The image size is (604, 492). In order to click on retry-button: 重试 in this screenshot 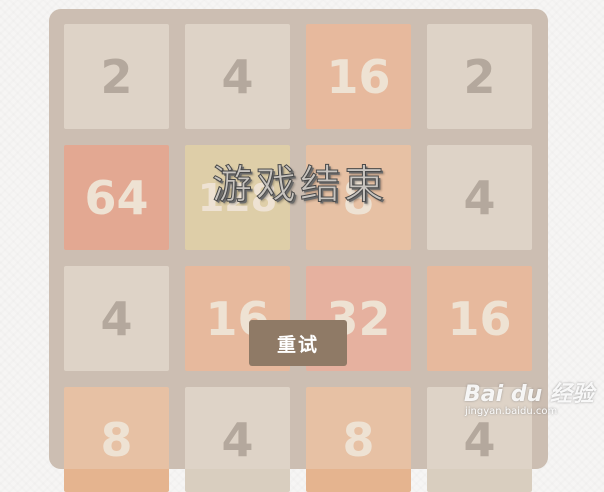, I will do `click(298, 343)`.